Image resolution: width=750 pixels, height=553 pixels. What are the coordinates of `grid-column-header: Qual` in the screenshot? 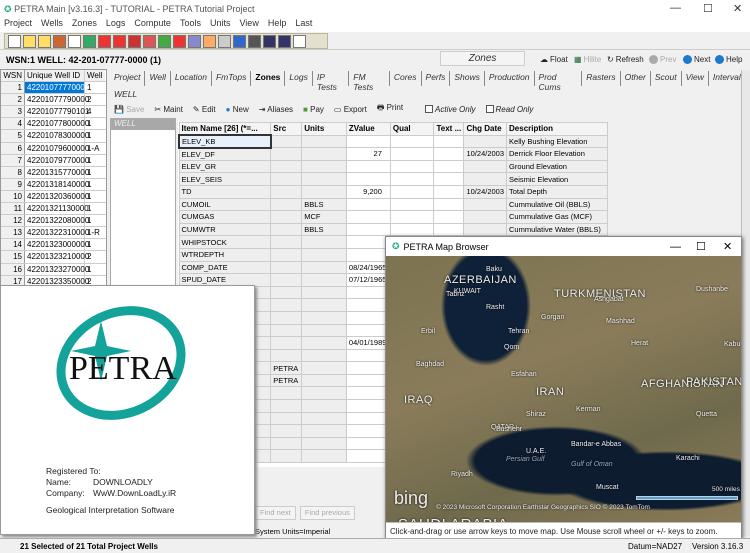 It's located at (412, 129).